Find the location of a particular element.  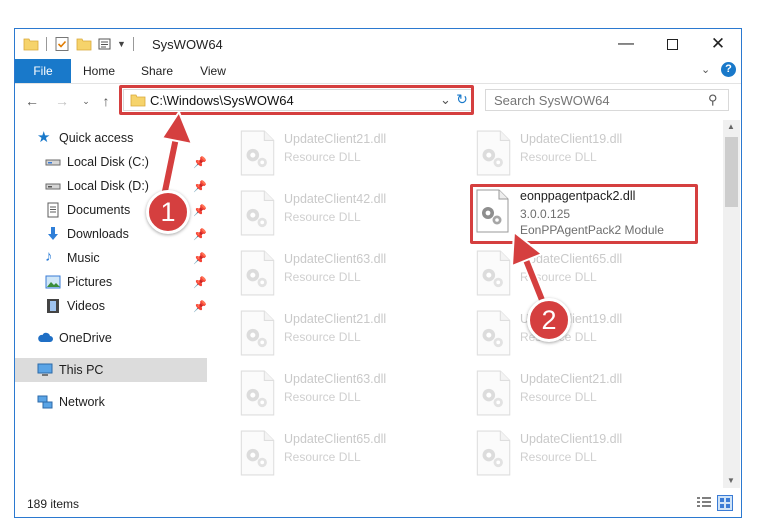

sidebar-item-videos: Videos 📌 is located at coordinates (111, 306).